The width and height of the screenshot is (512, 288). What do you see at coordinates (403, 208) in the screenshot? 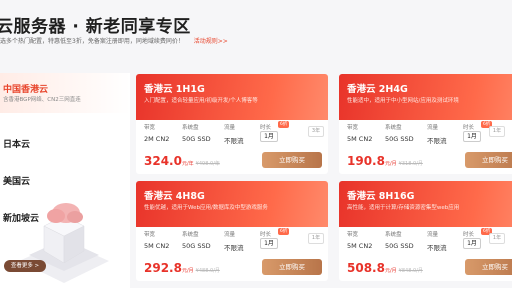
I see `card-desc: 高性能，适用于计算/存储资源密集型web应用` at bounding box center [403, 208].